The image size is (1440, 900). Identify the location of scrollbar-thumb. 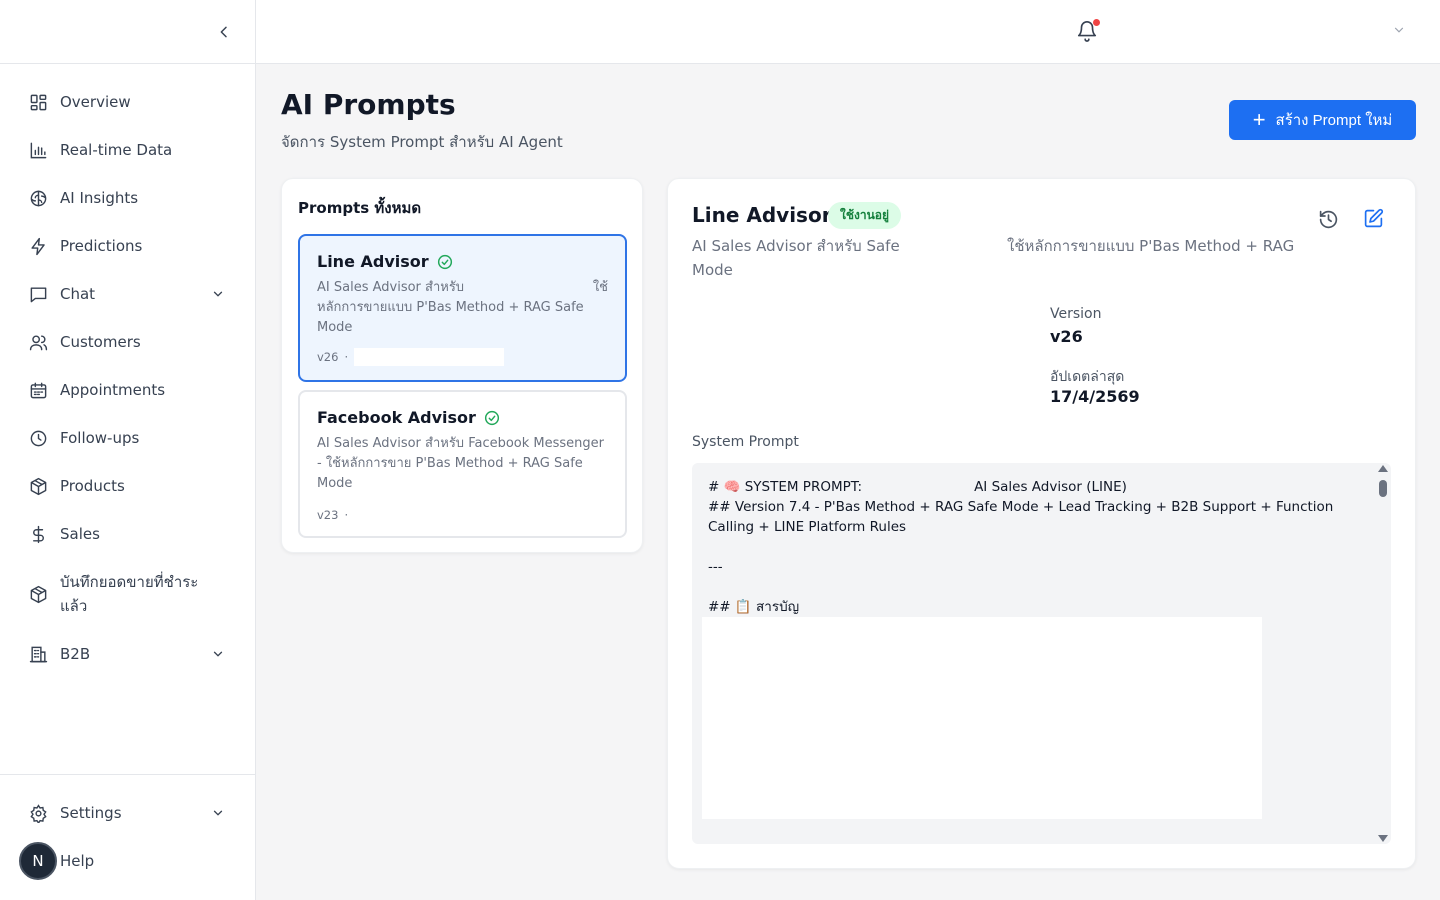
(1383, 488).